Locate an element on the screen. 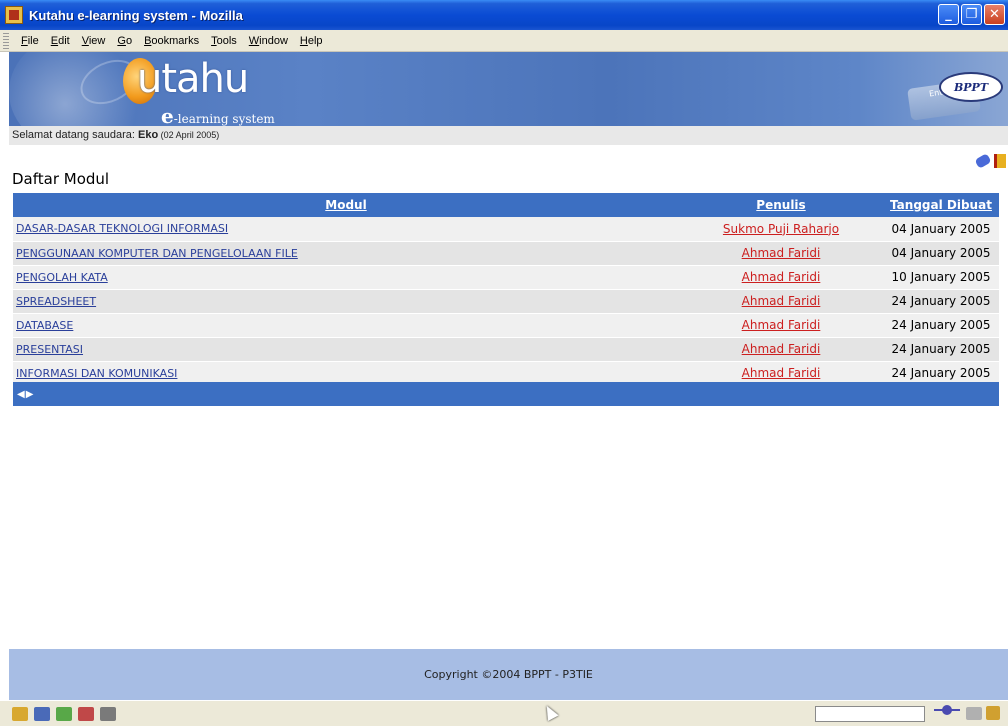  pager-arrows-icon: ◀▶ is located at coordinates (25, 394).